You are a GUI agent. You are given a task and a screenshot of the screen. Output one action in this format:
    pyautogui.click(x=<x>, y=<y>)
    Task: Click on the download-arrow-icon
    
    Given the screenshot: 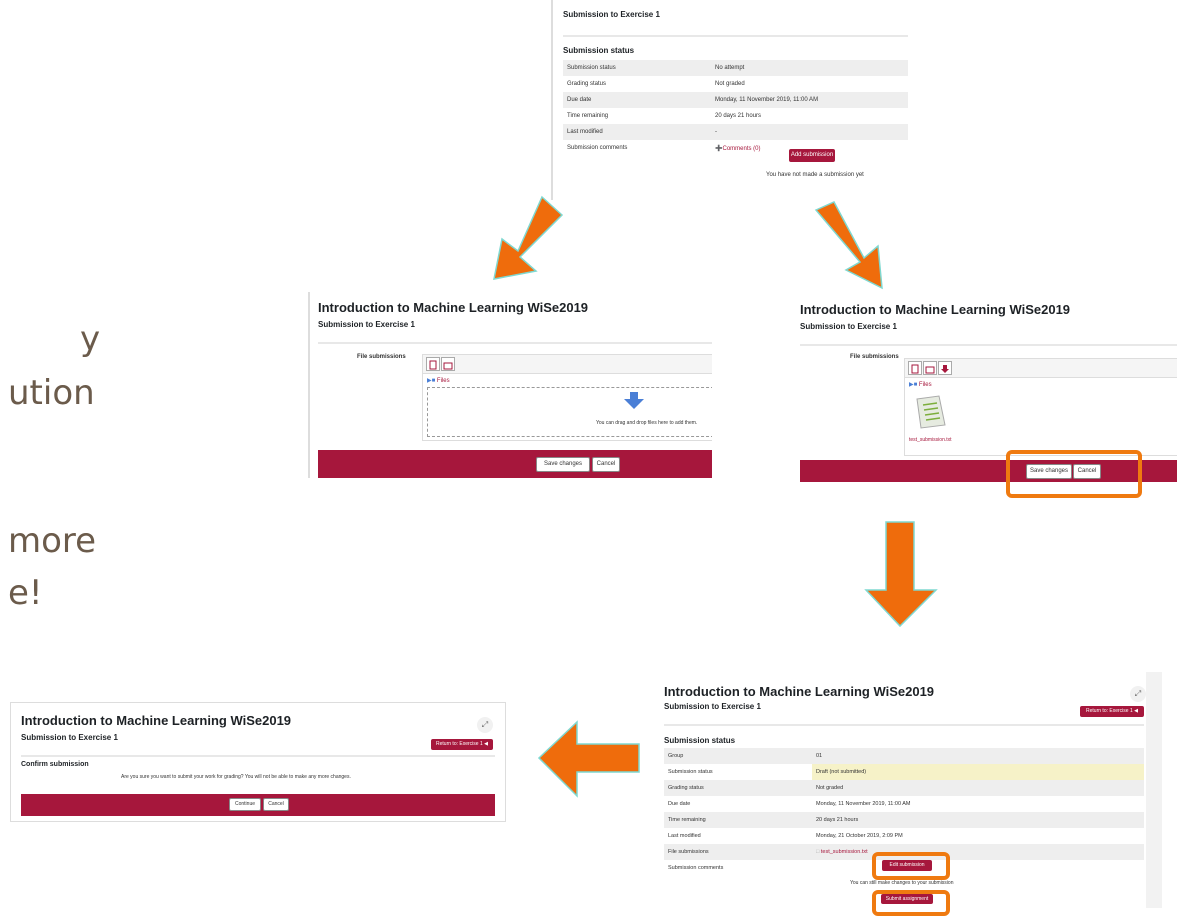 What is the action you would take?
    pyautogui.click(x=634, y=400)
    